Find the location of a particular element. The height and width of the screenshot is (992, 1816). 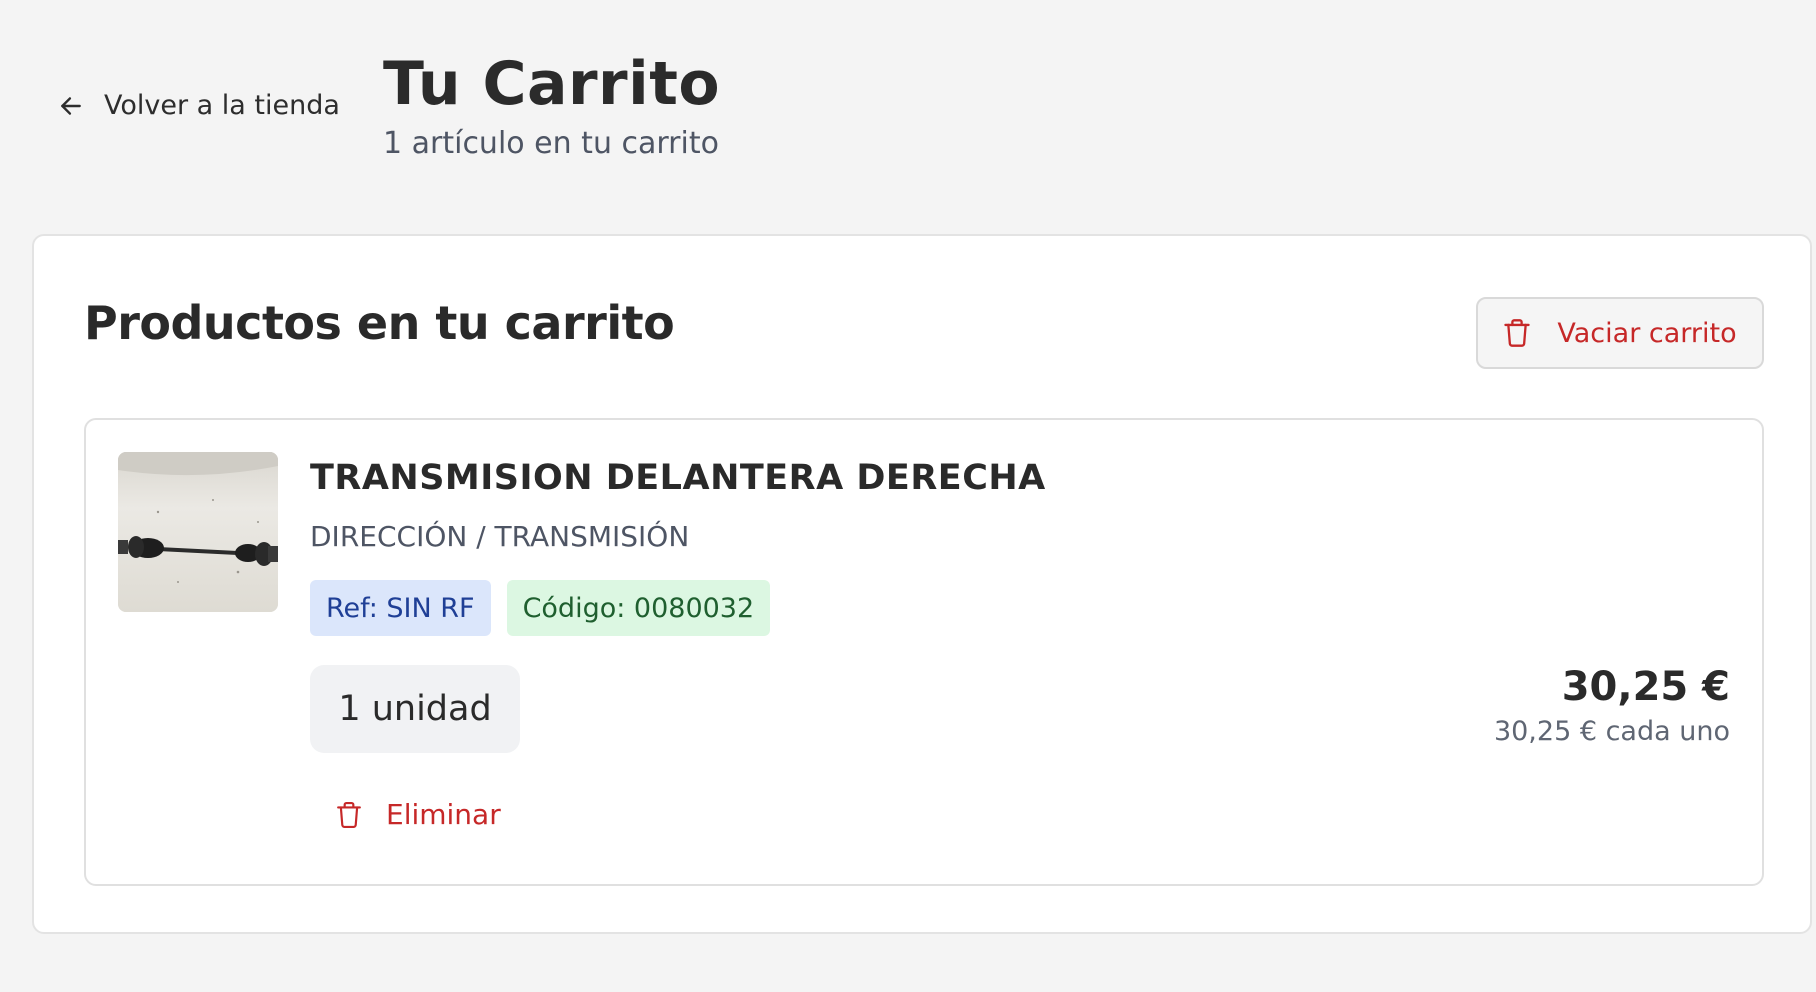

clear-cart-button: Vaciar carrito is located at coordinates (1620, 333).